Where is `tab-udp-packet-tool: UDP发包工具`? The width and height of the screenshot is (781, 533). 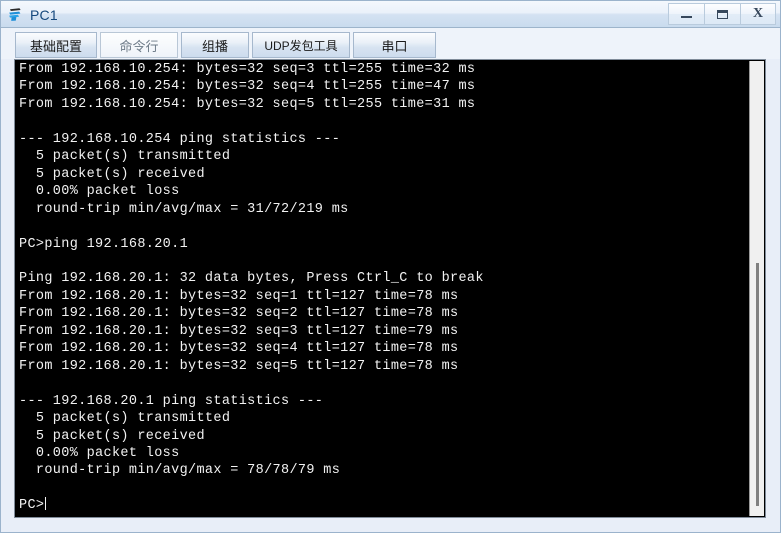 tab-udp-packet-tool: UDP发包工具 is located at coordinates (301, 45).